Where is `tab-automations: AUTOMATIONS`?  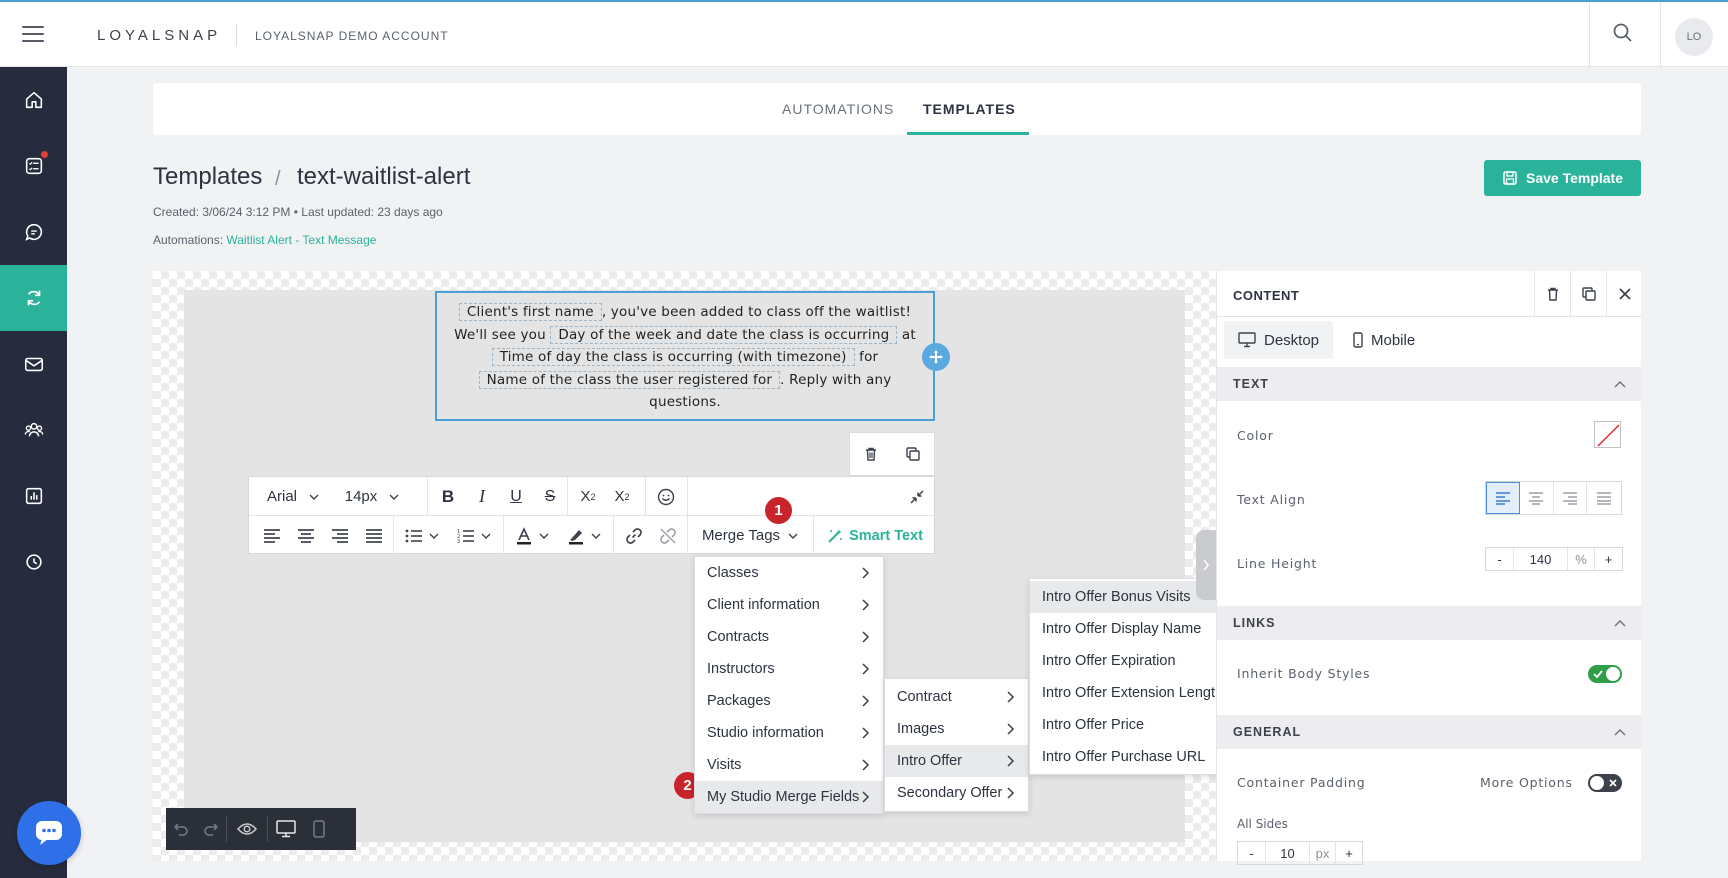 tab-automations: AUTOMATIONS is located at coordinates (838, 109).